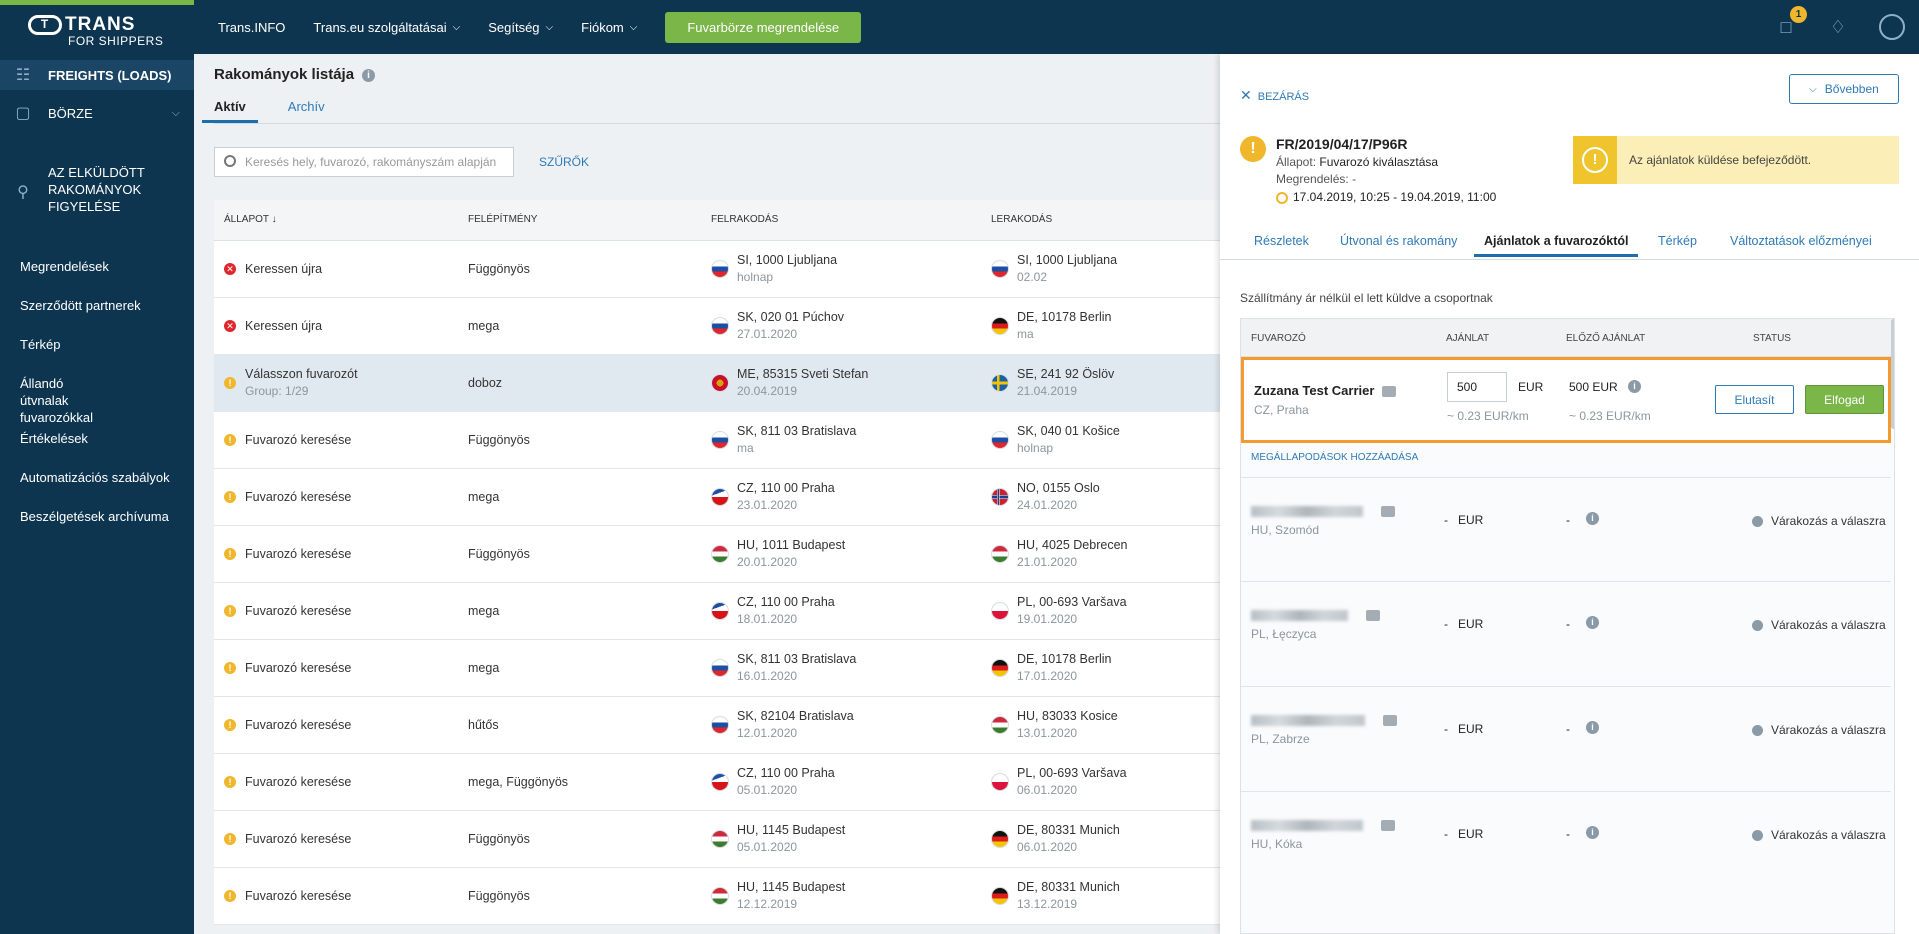 This screenshot has height=934, width=1919. I want to click on cell-loading: SK, 020 01 Púchov 27.01.2020, so click(841, 326).